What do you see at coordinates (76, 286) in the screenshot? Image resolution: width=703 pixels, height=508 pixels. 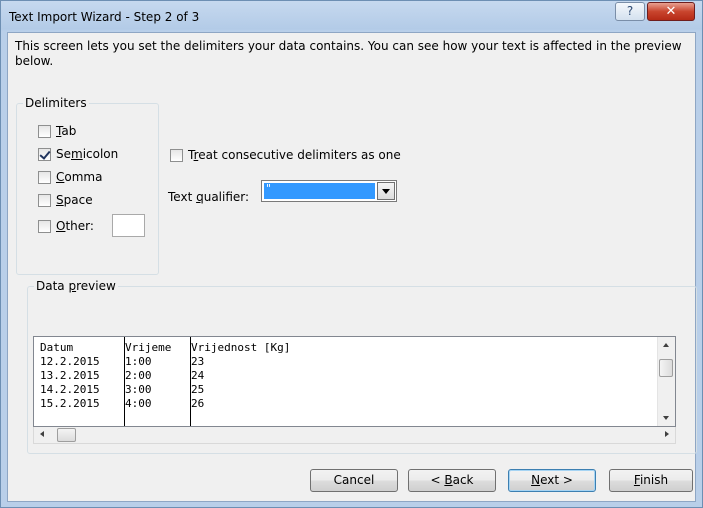 I see `data-preview-group-label: Data preview` at bounding box center [76, 286].